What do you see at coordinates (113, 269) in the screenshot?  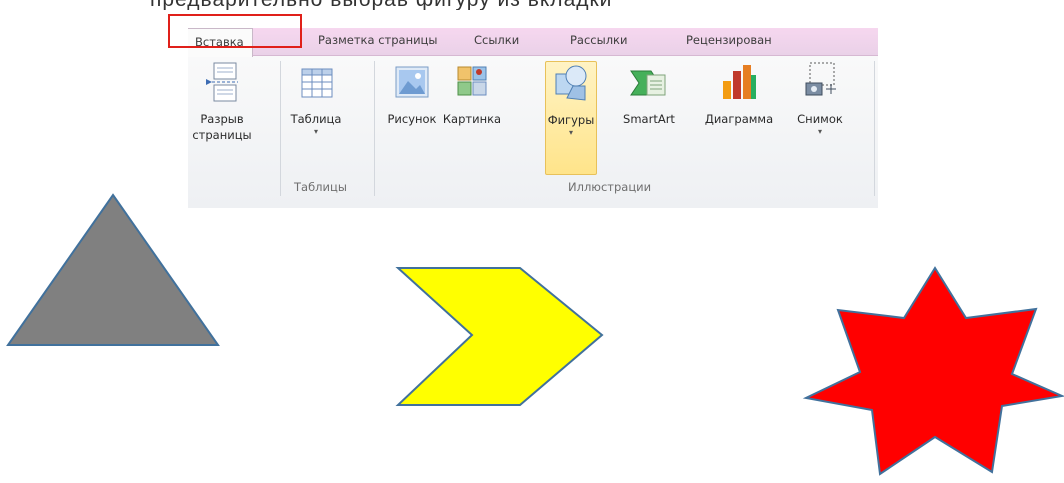 I see `gray-triangle-shape` at bounding box center [113, 269].